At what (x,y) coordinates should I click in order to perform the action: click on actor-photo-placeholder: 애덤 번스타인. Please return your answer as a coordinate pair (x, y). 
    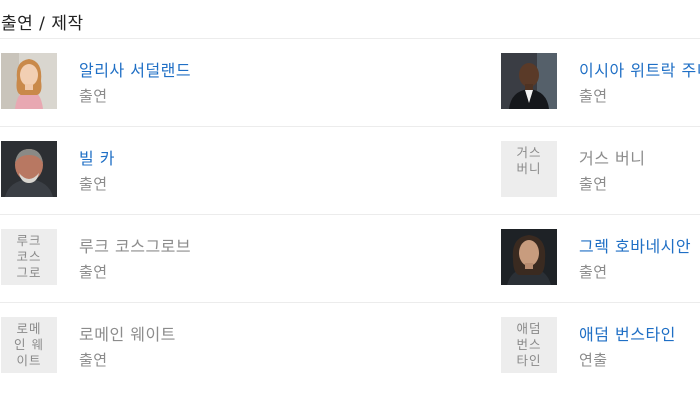
    Looking at the image, I should click on (529, 345).